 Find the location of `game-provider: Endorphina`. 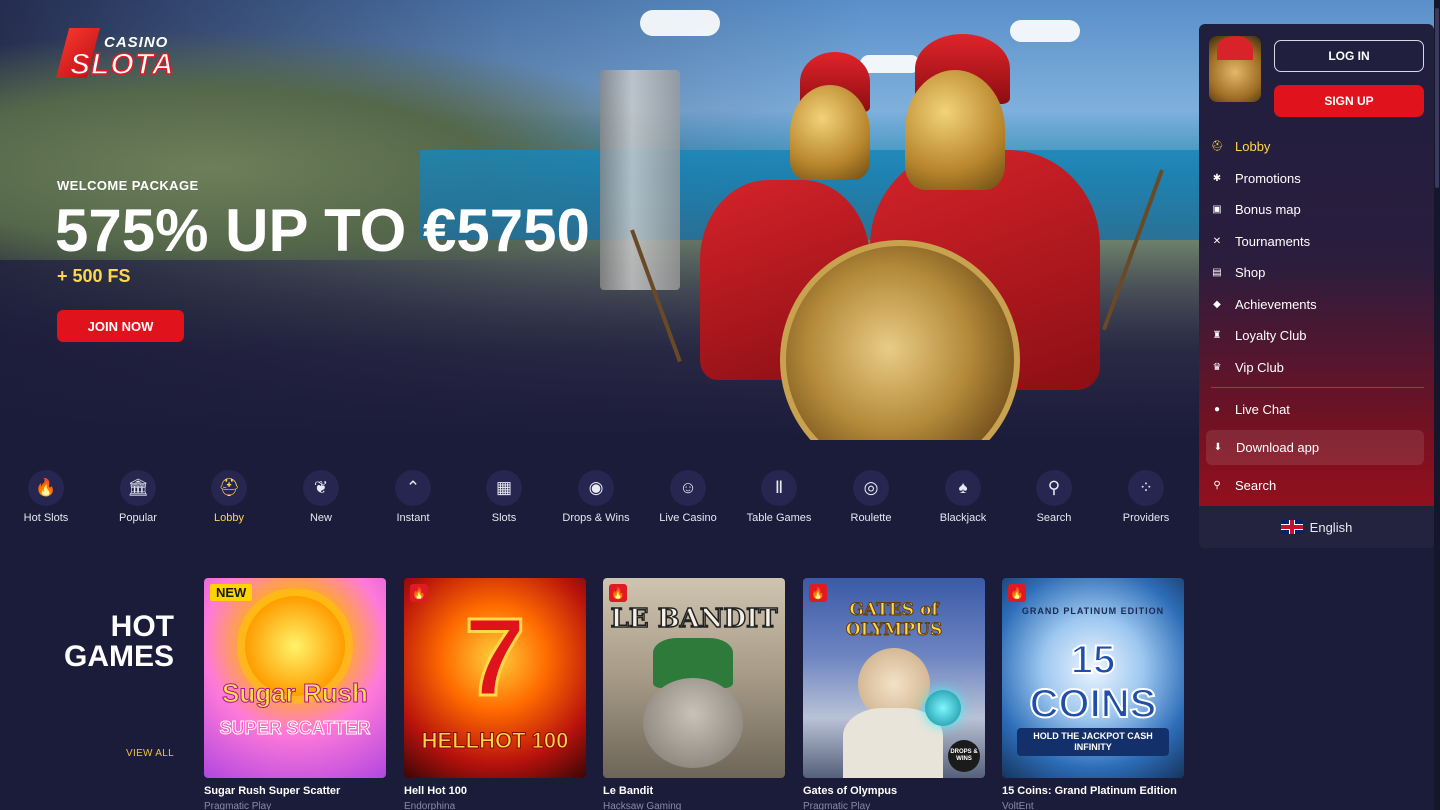

game-provider: Endorphina is located at coordinates (430, 805).